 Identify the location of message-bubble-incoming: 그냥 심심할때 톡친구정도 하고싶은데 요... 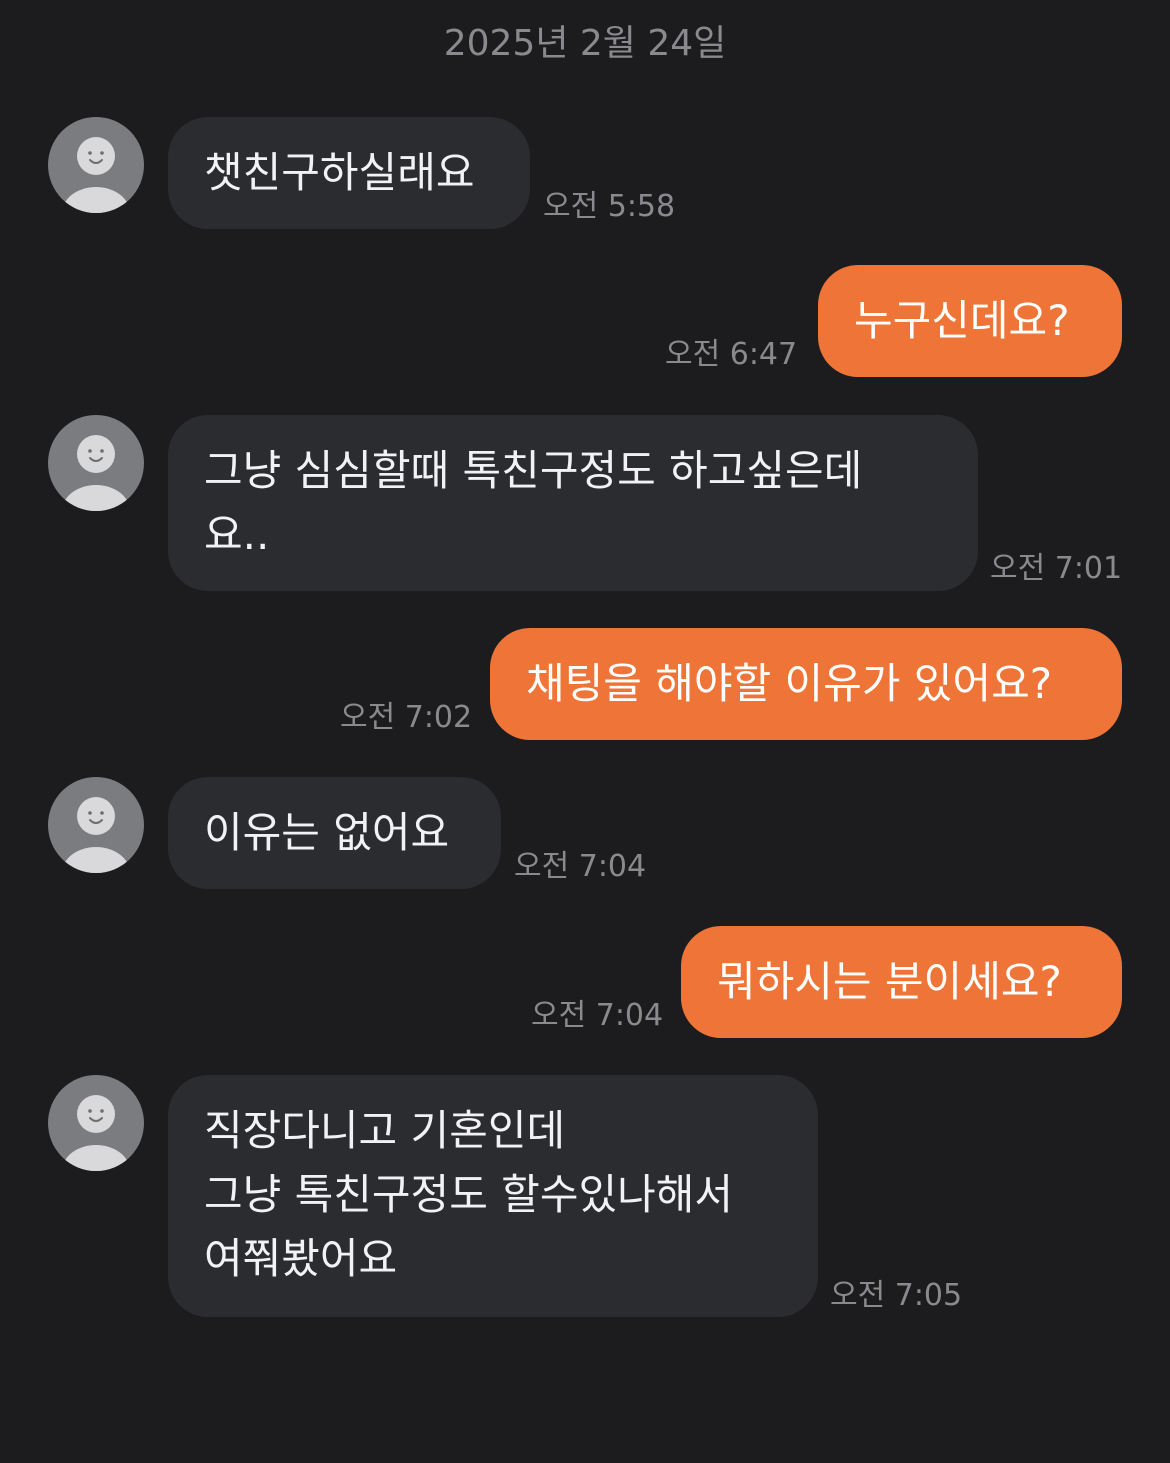
(573, 503).